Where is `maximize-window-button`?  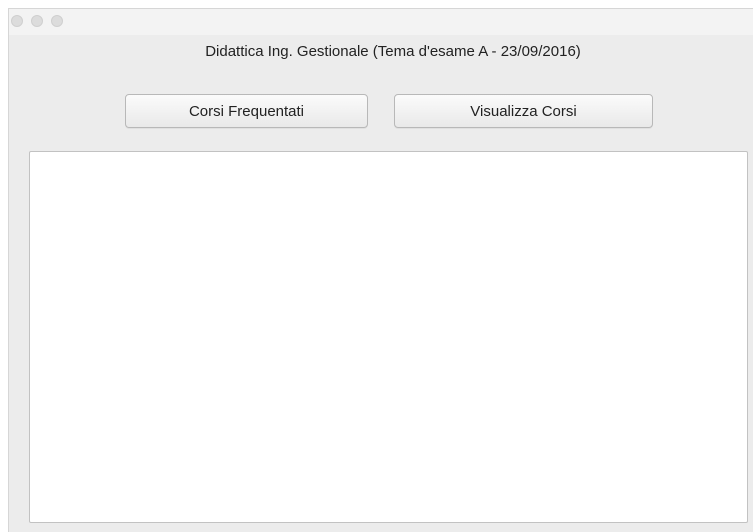
maximize-window-button is located at coordinates (57, 21).